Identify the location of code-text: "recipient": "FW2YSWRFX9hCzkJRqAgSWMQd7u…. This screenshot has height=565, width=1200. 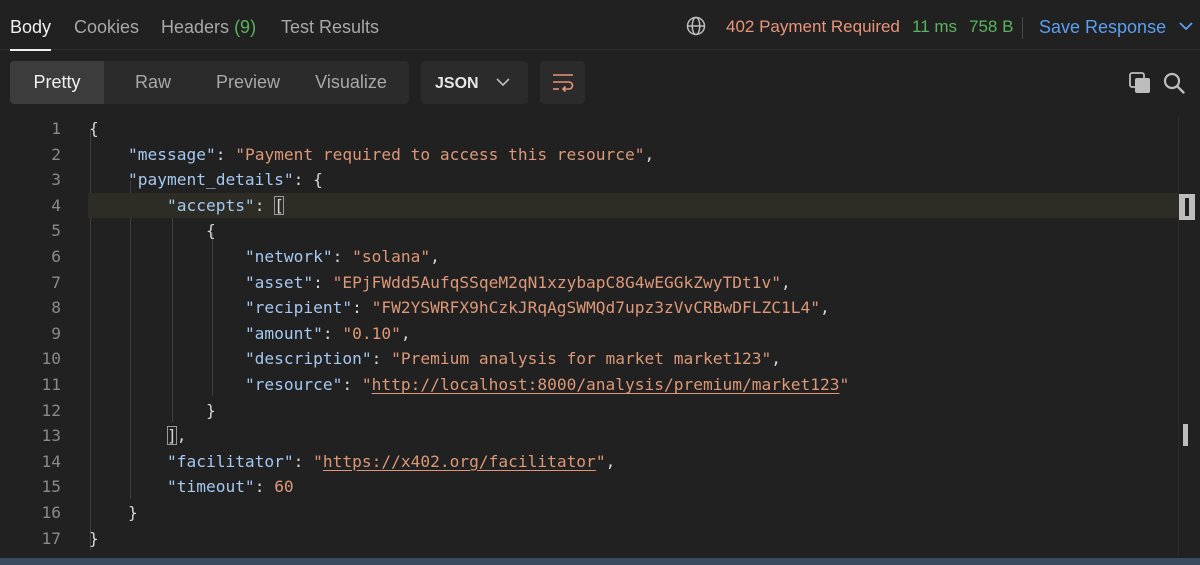
(459, 308).